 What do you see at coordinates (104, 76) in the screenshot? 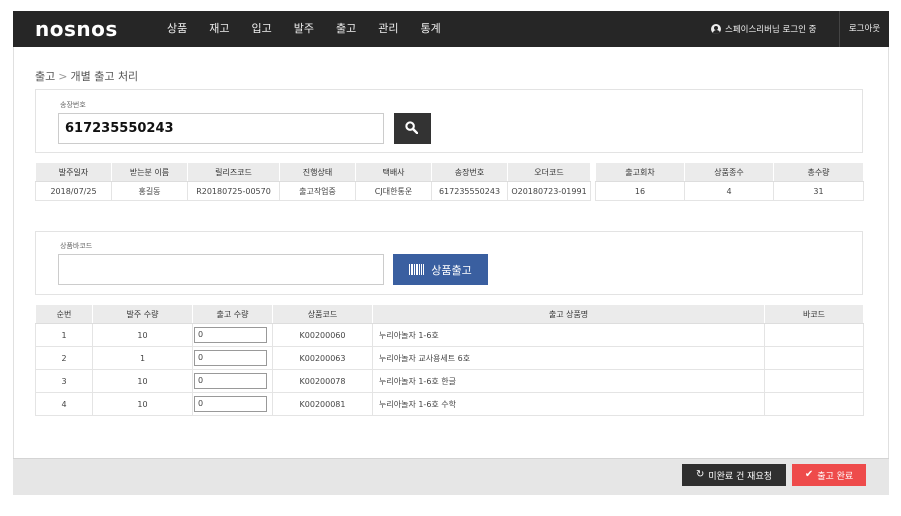
I see `breadcrumb-current: 개별 출고 처리` at bounding box center [104, 76].